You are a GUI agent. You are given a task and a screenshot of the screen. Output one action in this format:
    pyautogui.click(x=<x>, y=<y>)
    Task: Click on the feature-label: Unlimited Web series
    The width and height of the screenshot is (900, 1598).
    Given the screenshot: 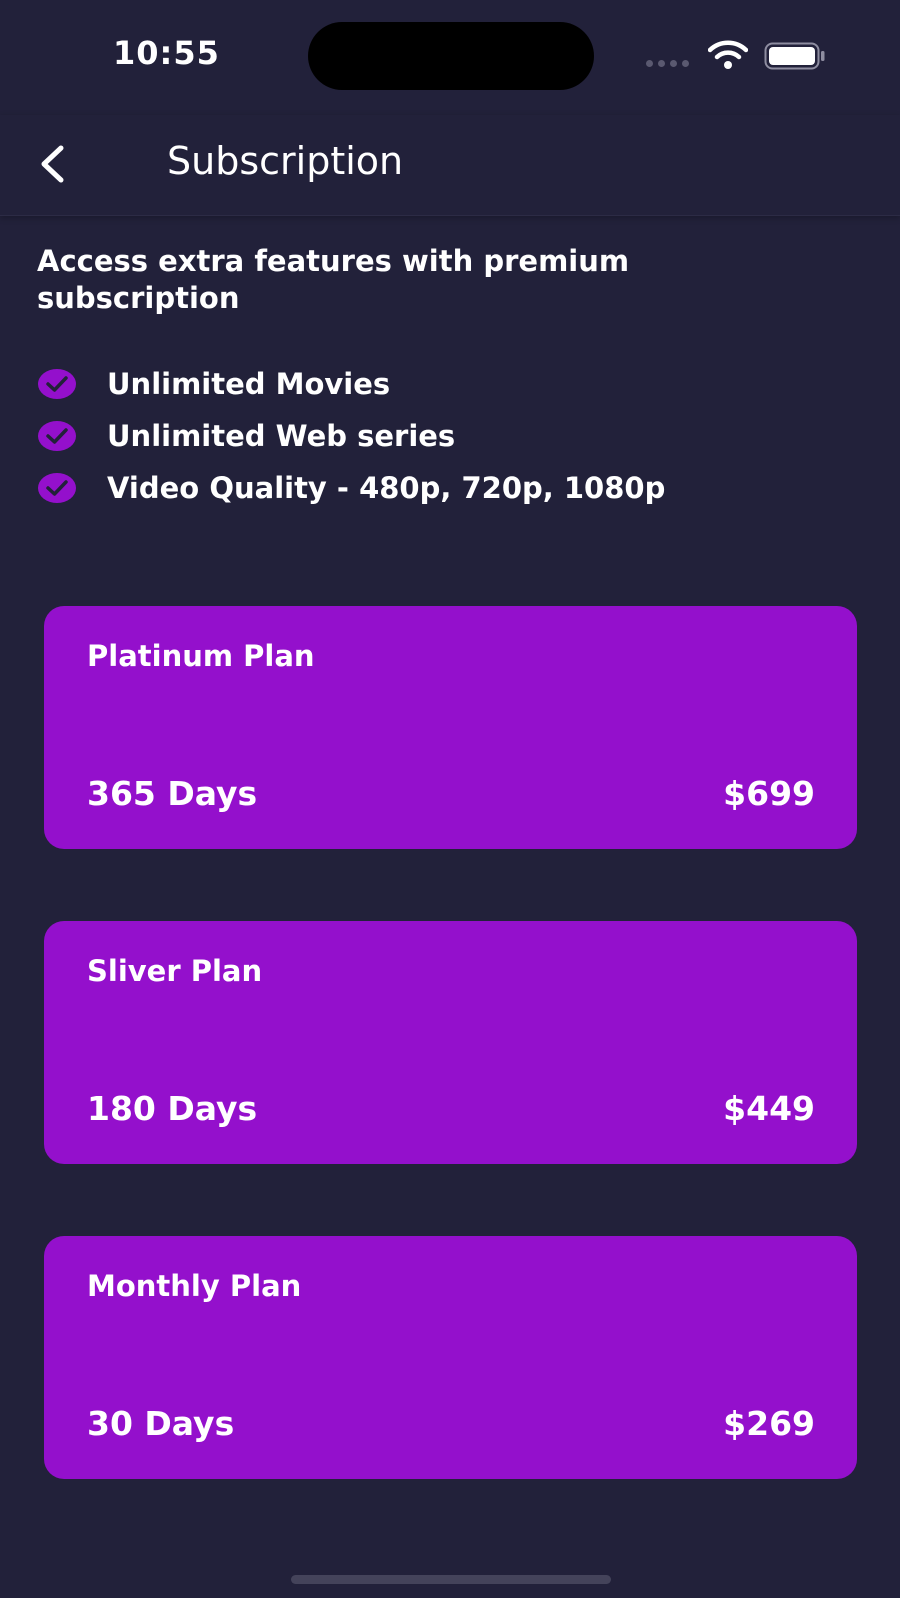 What is the action you would take?
    pyautogui.click(x=281, y=436)
    